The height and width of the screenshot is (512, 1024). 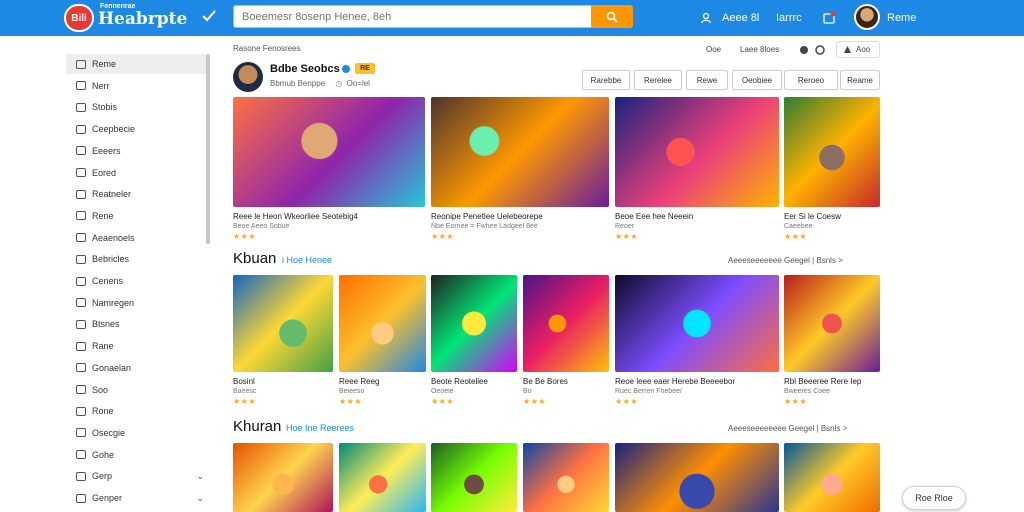 I want to click on sidebar-item-label: Soo, so click(x=100, y=389).